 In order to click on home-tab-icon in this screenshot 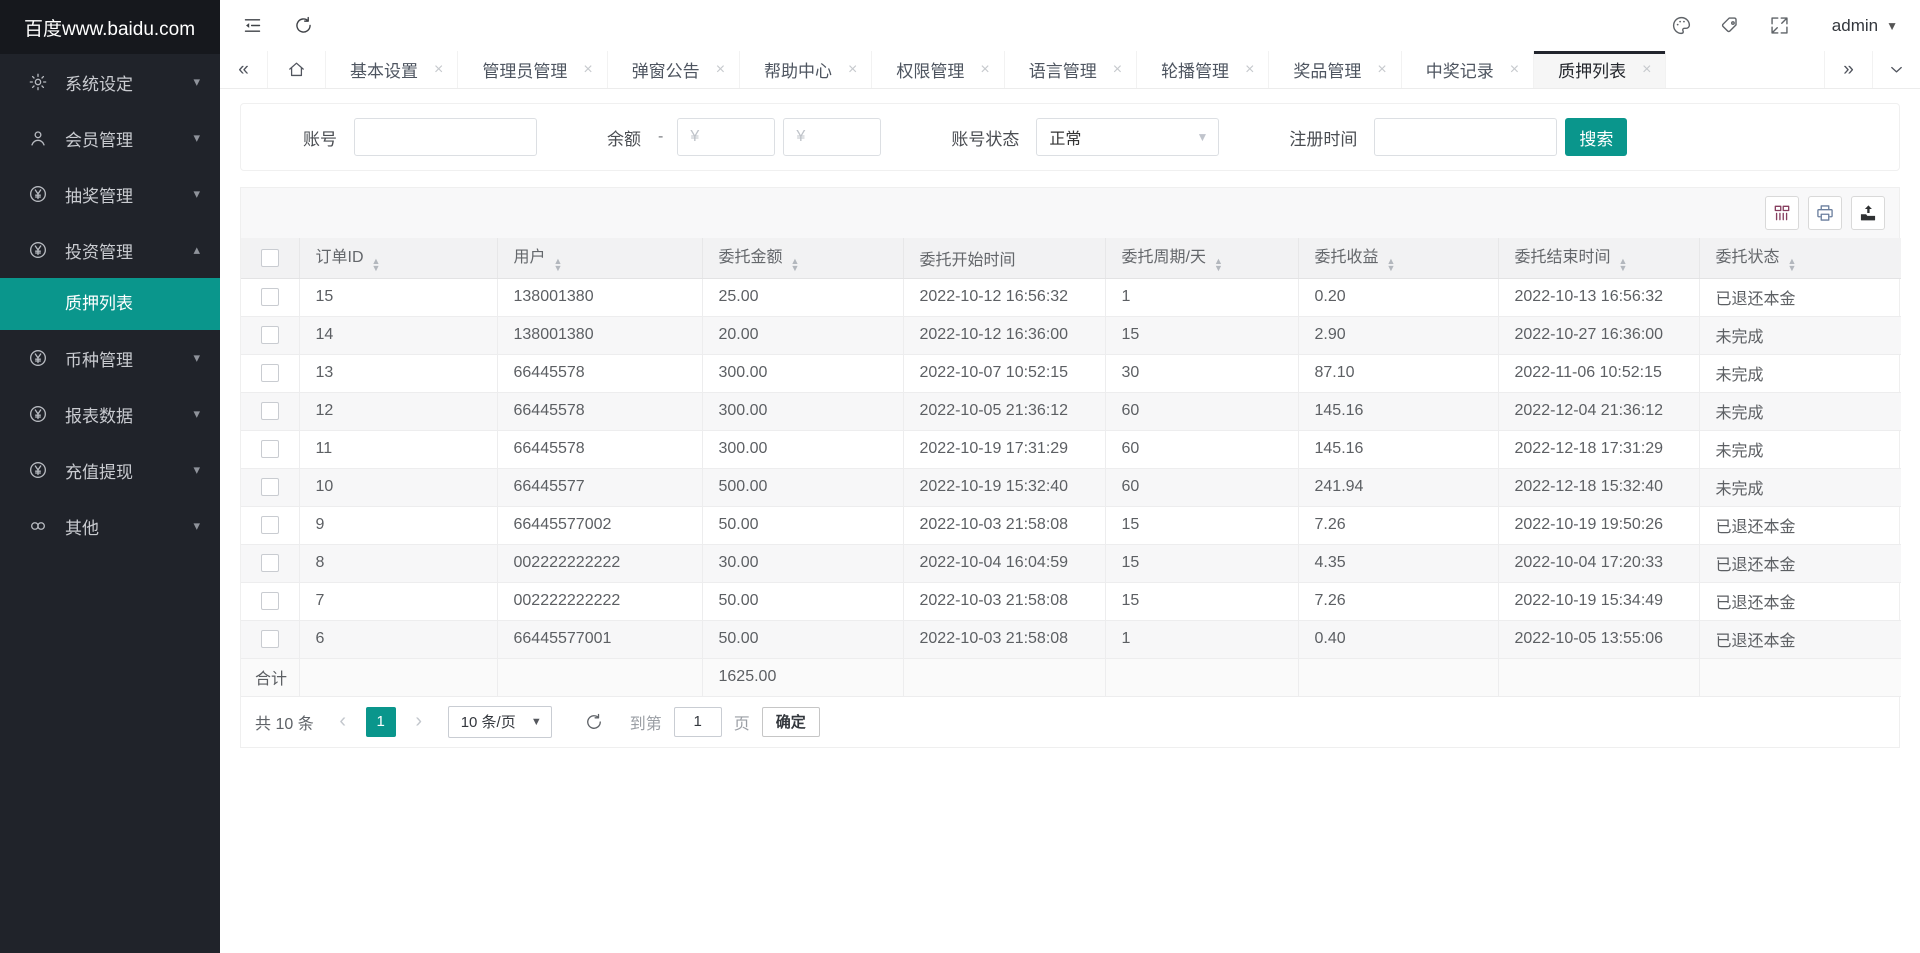, I will do `click(297, 69)`.